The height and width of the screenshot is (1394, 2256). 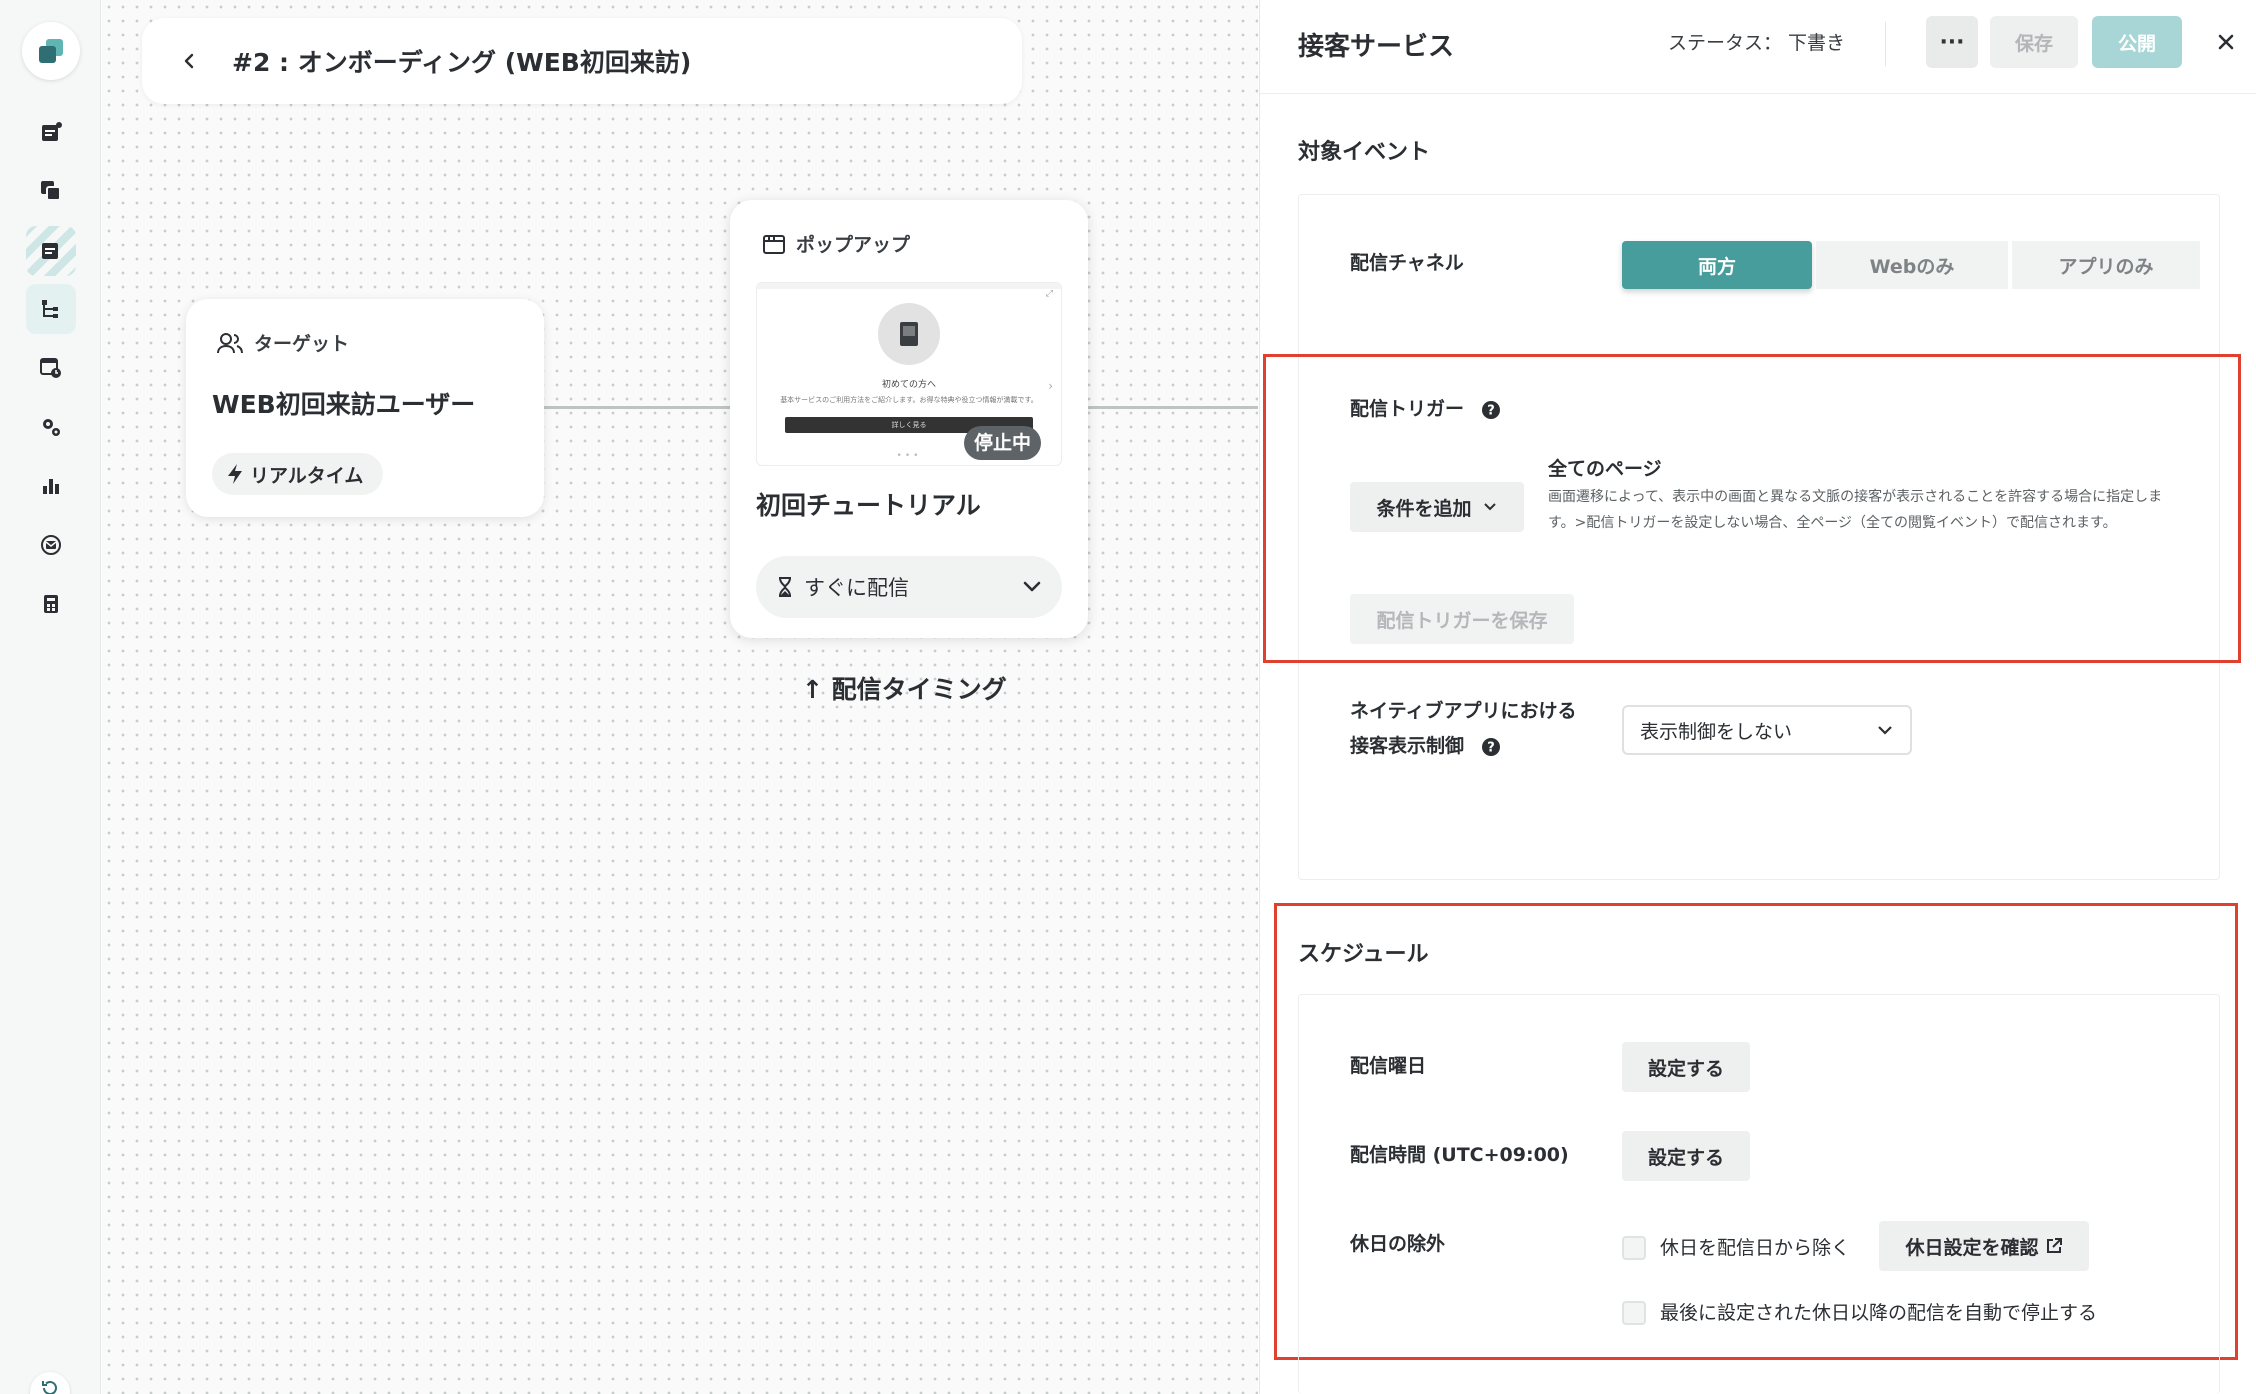 What do you see at coordinates (1388, 1066) in the screenshot?
I see `weekday-label: 配信曜日` at bounding box center [1388, 1066].